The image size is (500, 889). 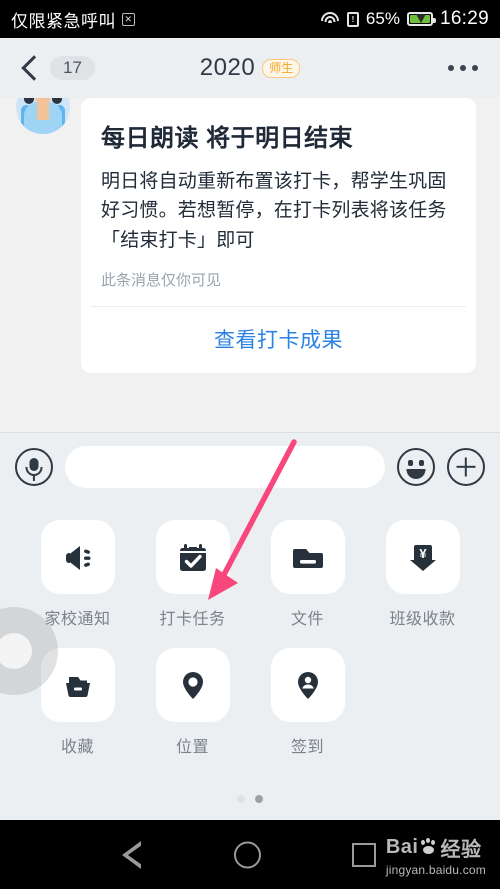 I want to click on android-navigation-bar: Bai 经验 jingyan.baidu.com, so click(x=250, y=854).